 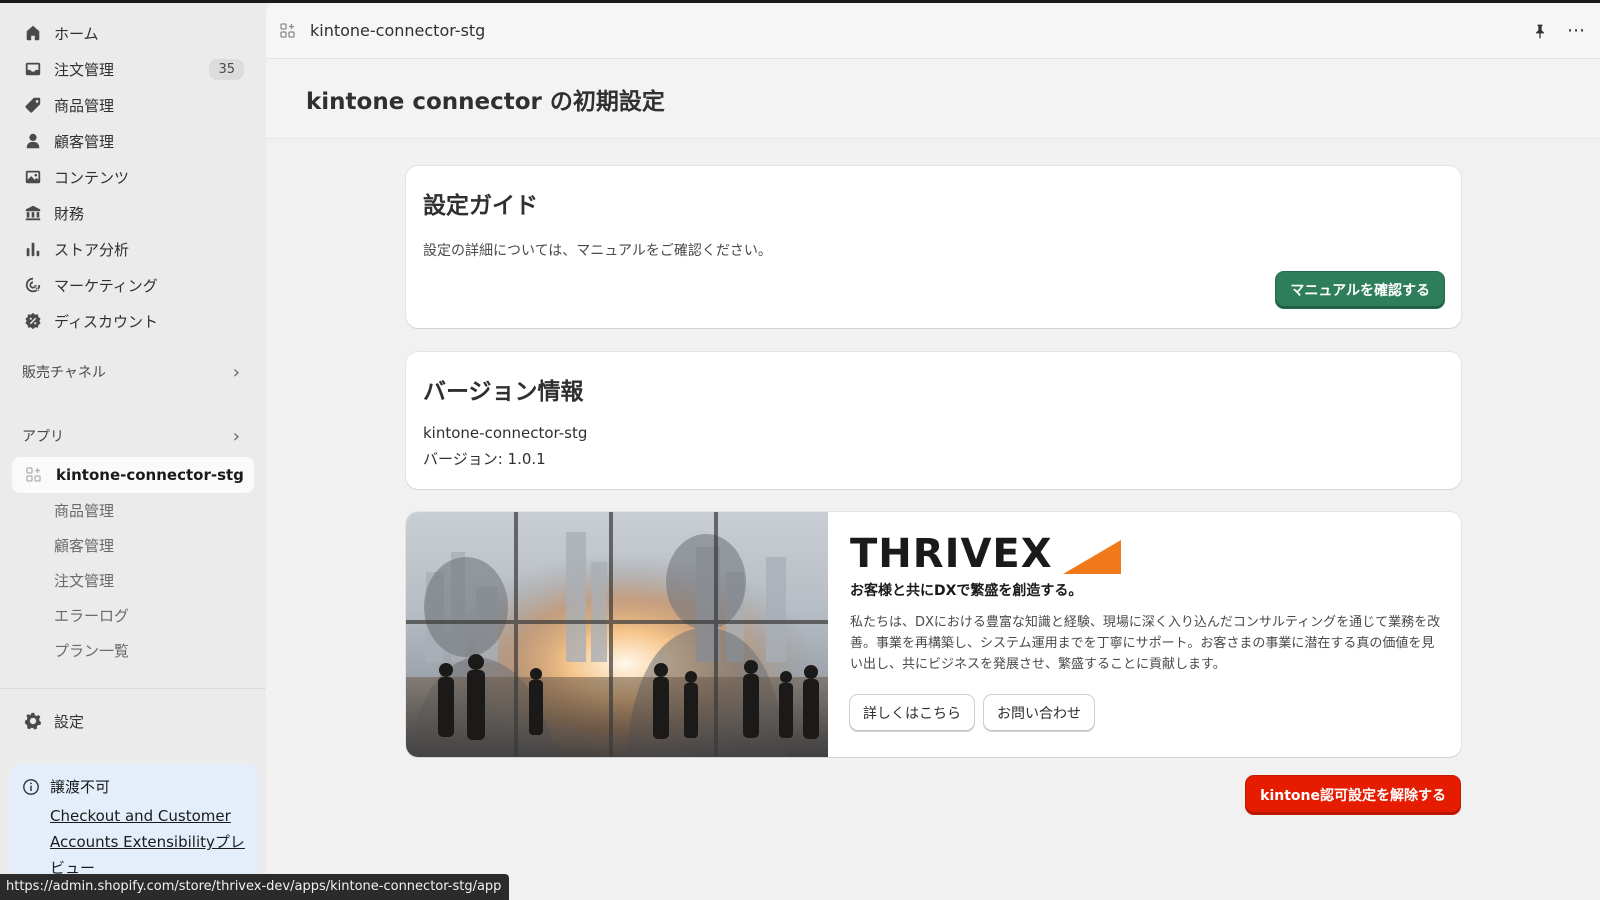 What do you see at coordinates (133, 436) in the screenshot?
I see `apps-section: アプリ ›` at bounding box center [133, 436].